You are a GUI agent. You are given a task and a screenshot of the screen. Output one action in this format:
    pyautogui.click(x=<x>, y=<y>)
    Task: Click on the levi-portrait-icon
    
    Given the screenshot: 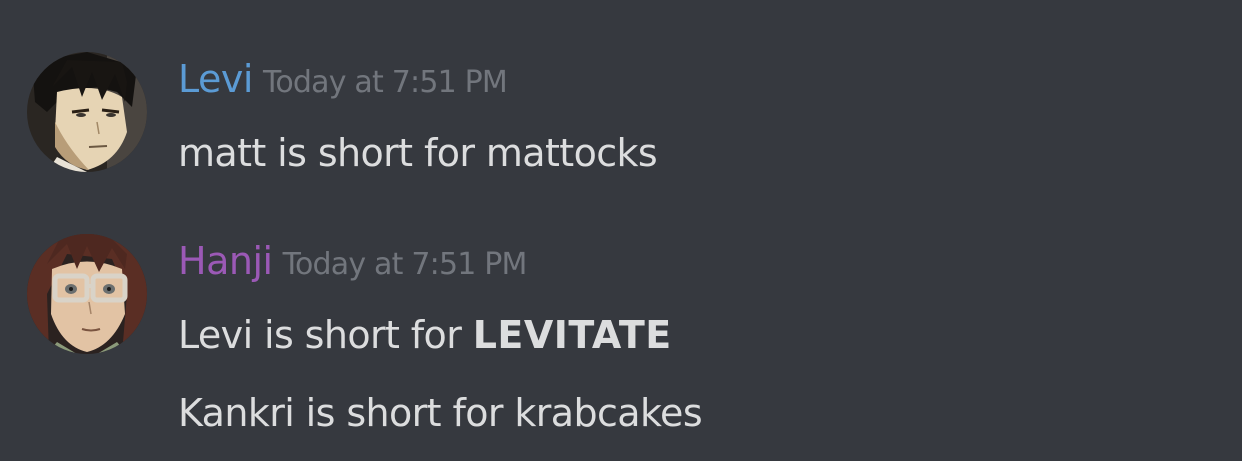 What is the action you would take?
    pyautogui.click(x=87, y=112)
    